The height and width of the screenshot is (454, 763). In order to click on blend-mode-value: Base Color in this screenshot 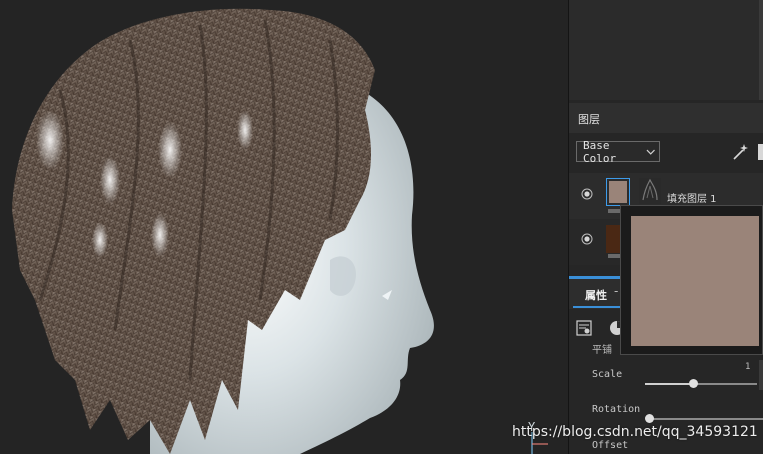, I will do `click(600, 151)`.